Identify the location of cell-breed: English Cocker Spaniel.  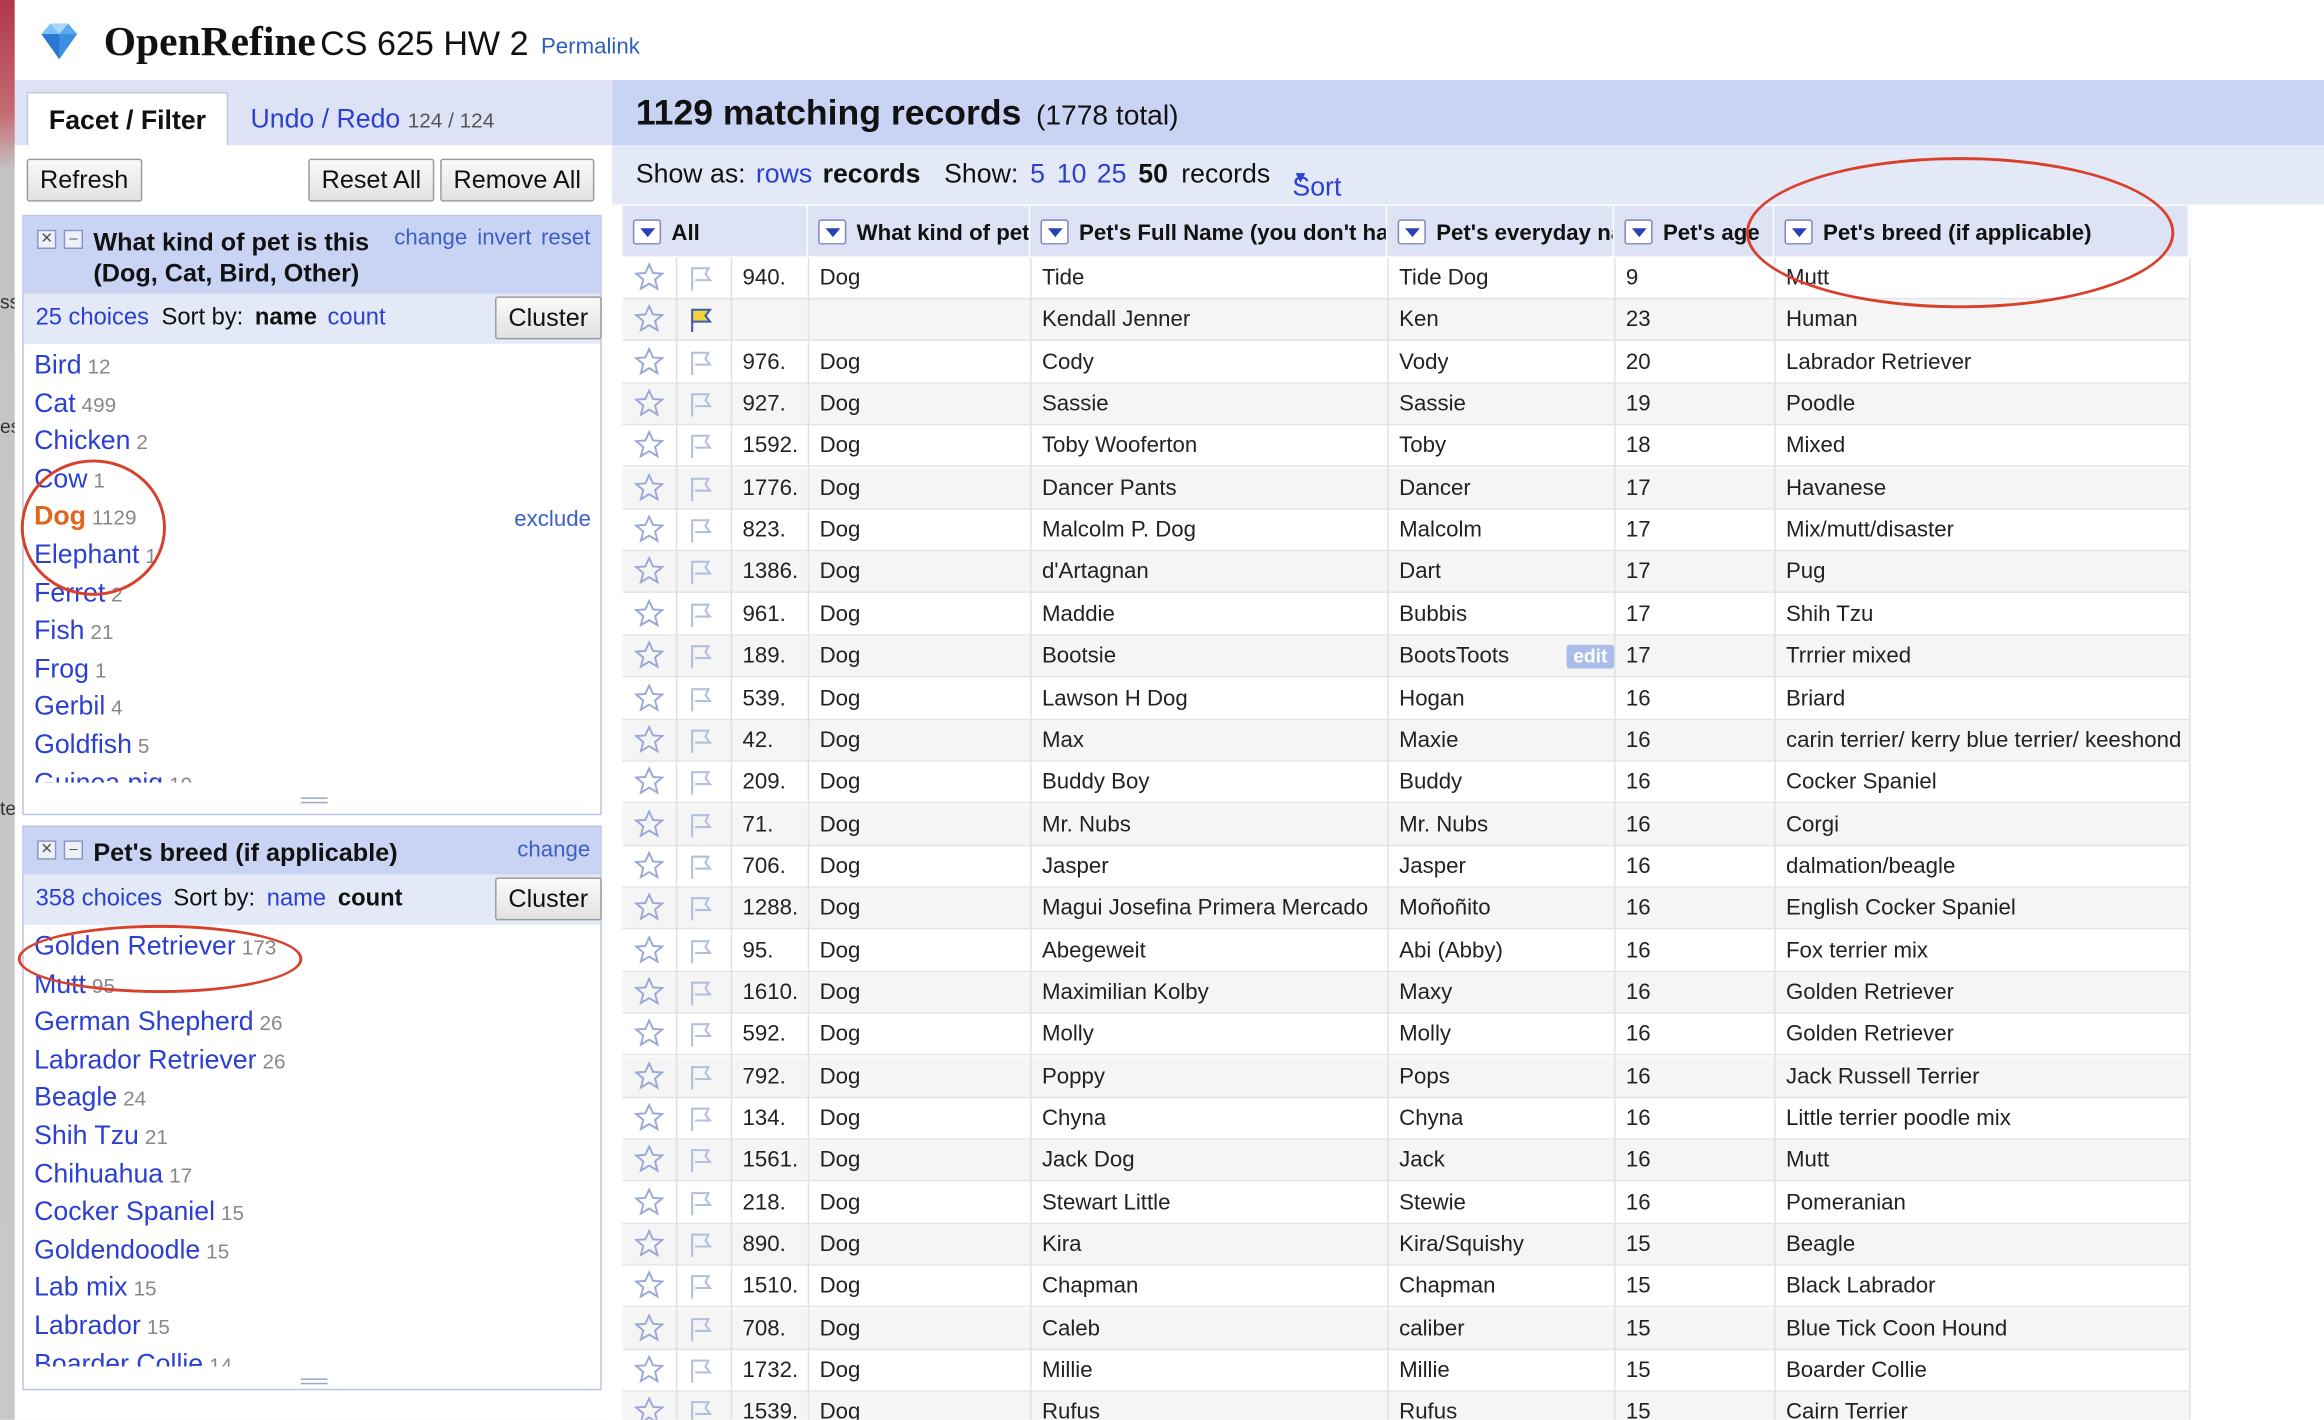
(1901, 908).